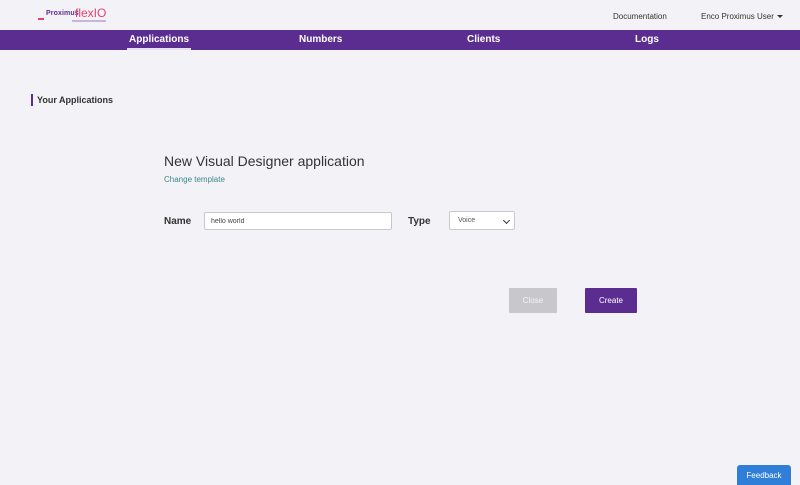  Describe the element at coordinates (506, 220) in the screenshot. I see `chevron-down-icon` at that location.